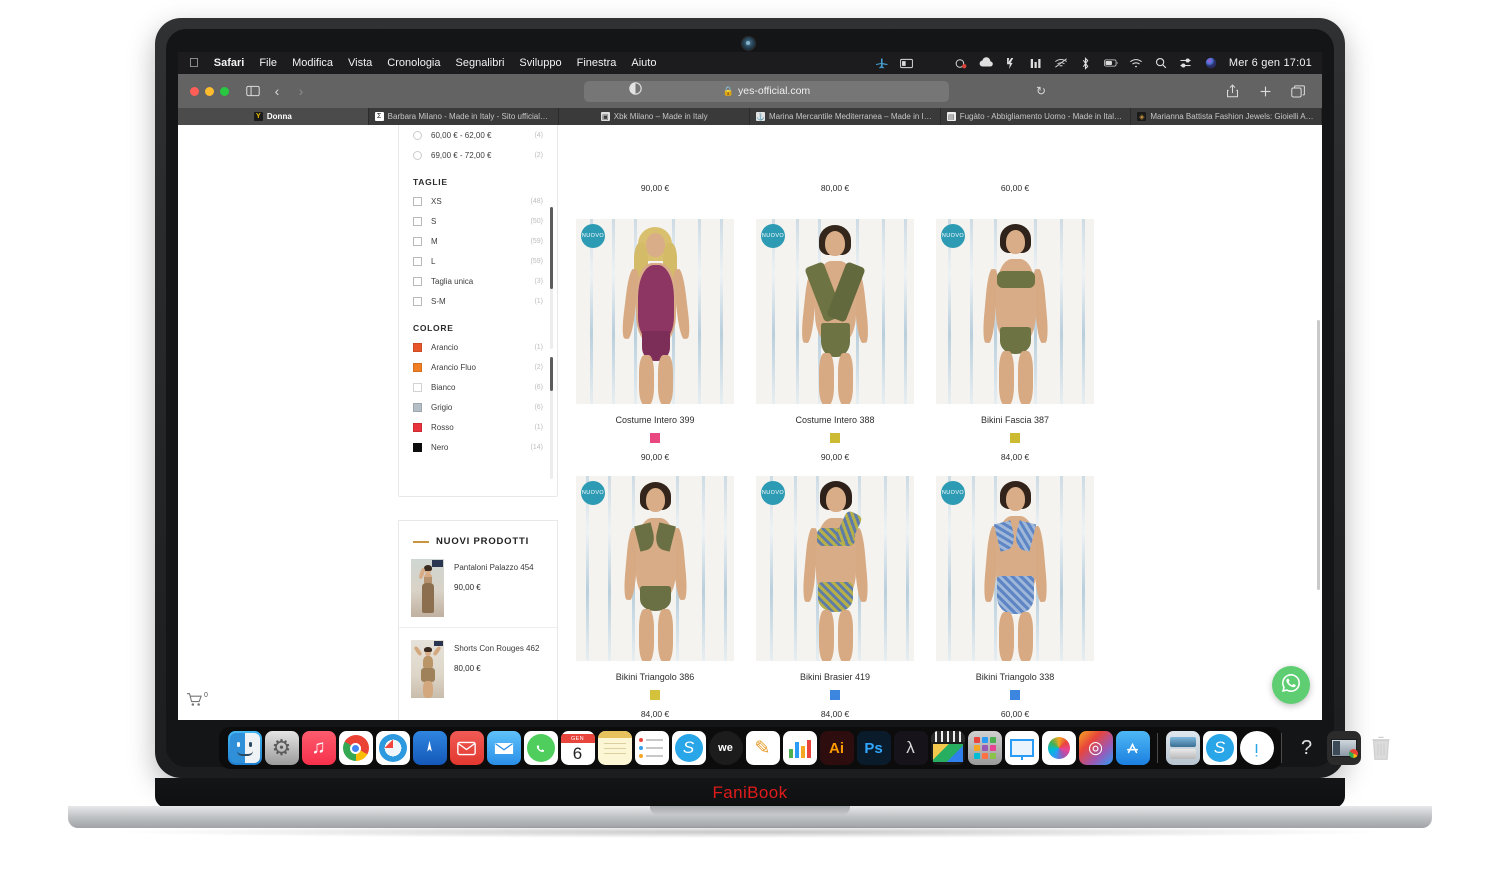 The width and height of the screenshot is (1500, 890). Describe the element at coordinates (1015, 340) in the screenshot. I see `product-card-bikini-fascia-387: NUOVO Bikini Fascia 387 84,00 €` at that location.